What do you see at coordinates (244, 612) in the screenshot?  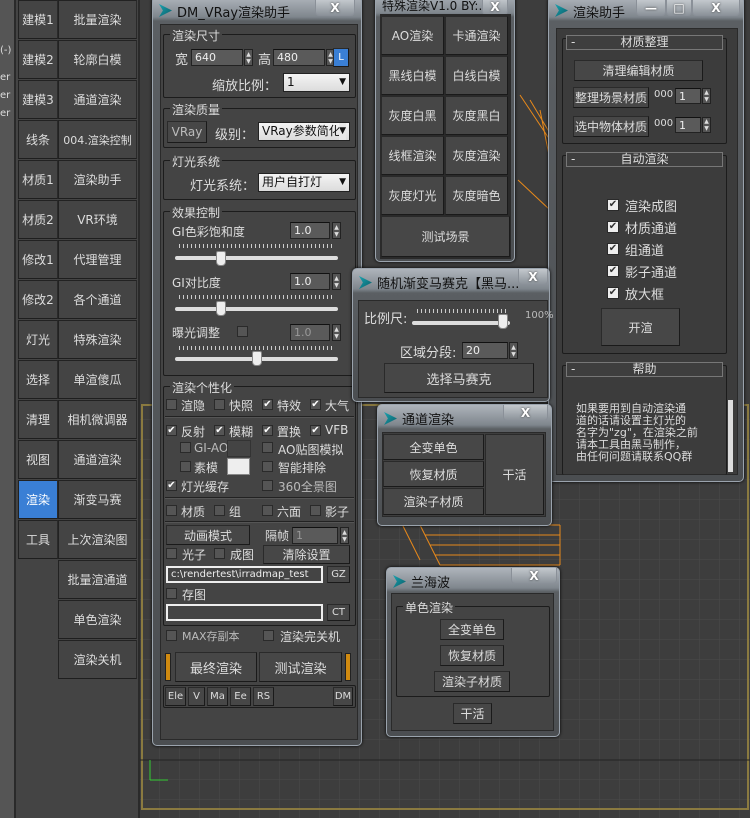 I see `save-path-input` at bounding box center [244, 612].